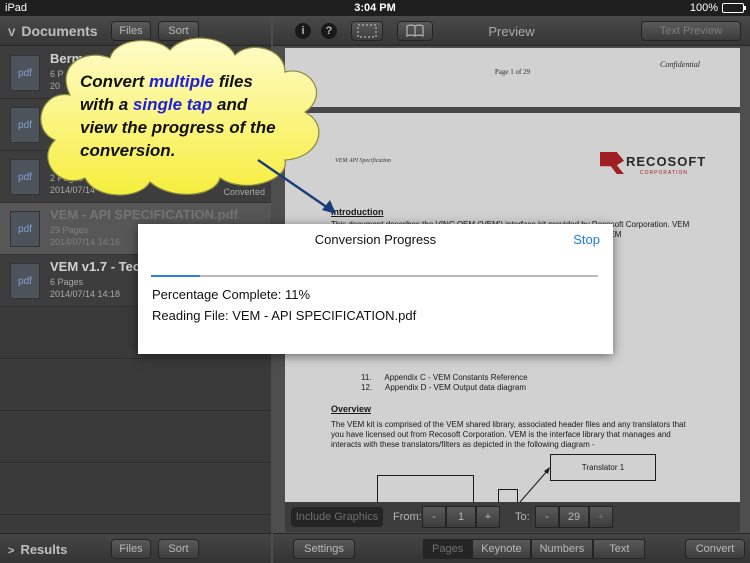  Describe the element at coordinates (734, 8) in the screenshot. I see `battery-icon` at that location.